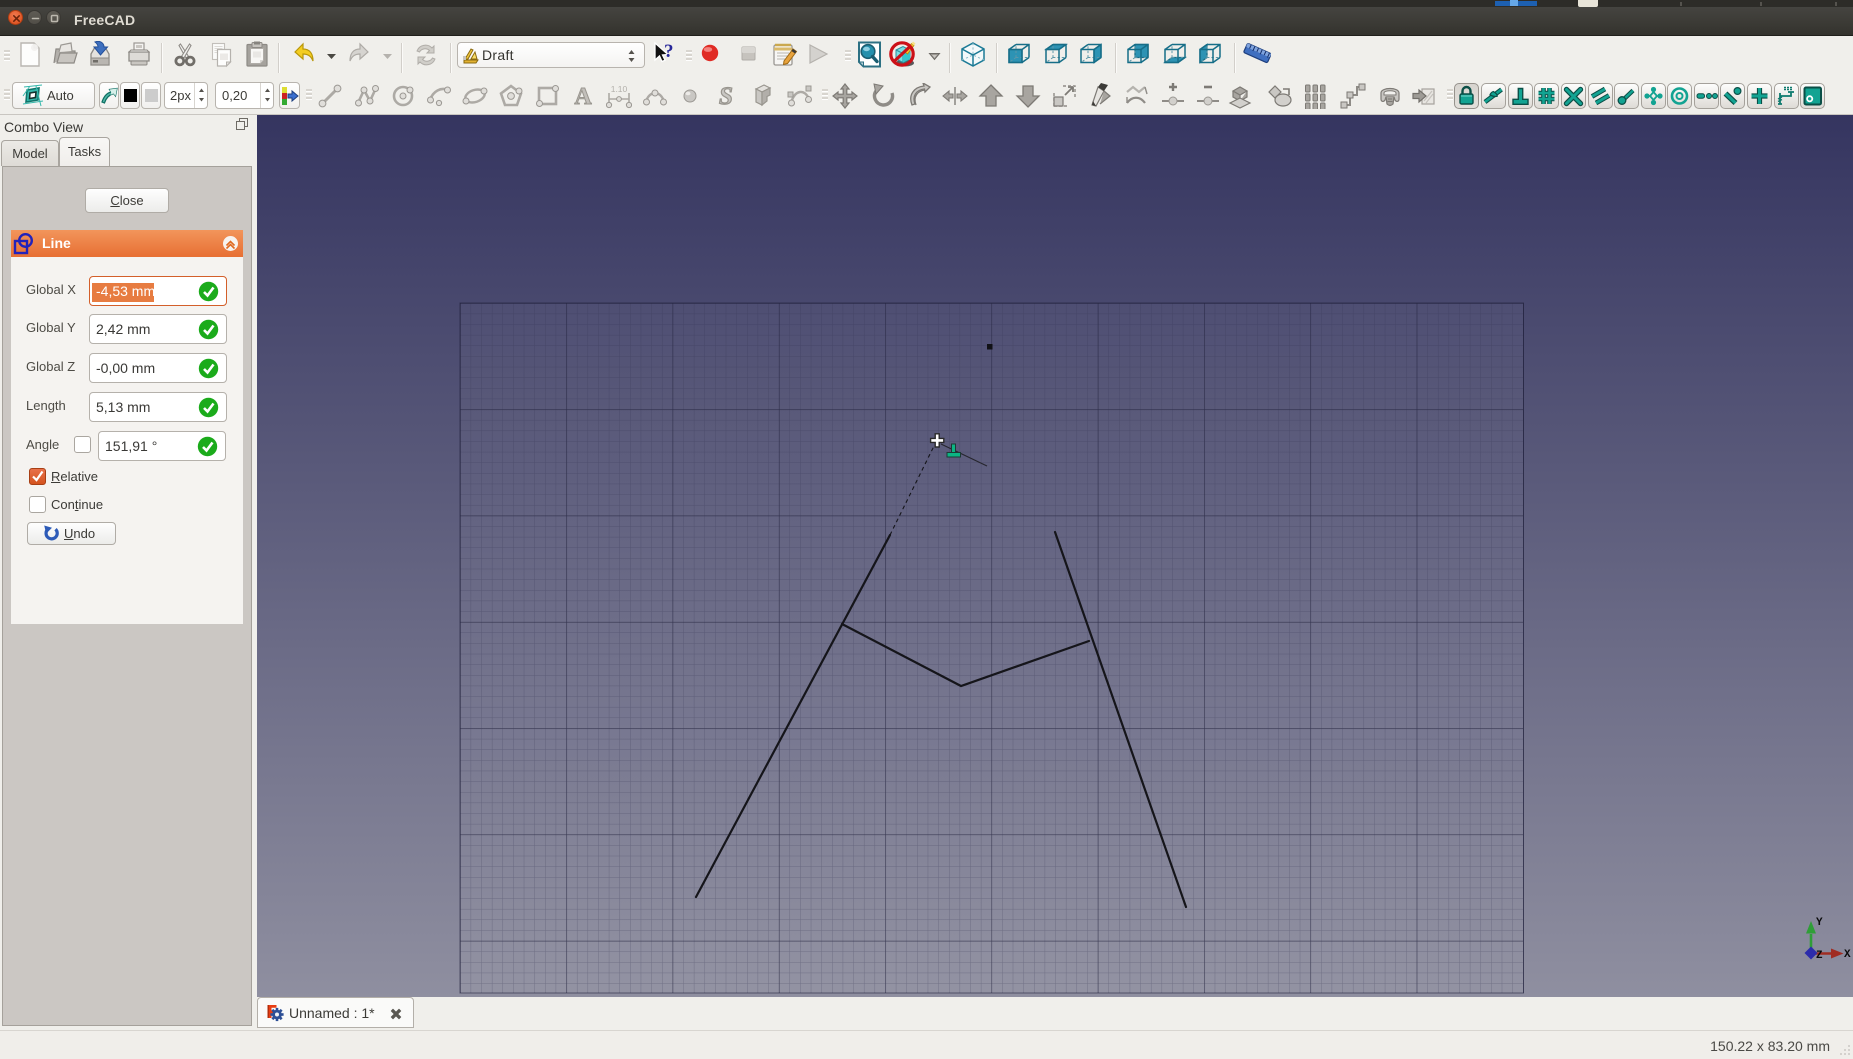 Image resolution: width=1853 pixels, height=1059 pixels. I want to click on svg-text: Y, so click(1819, 923).